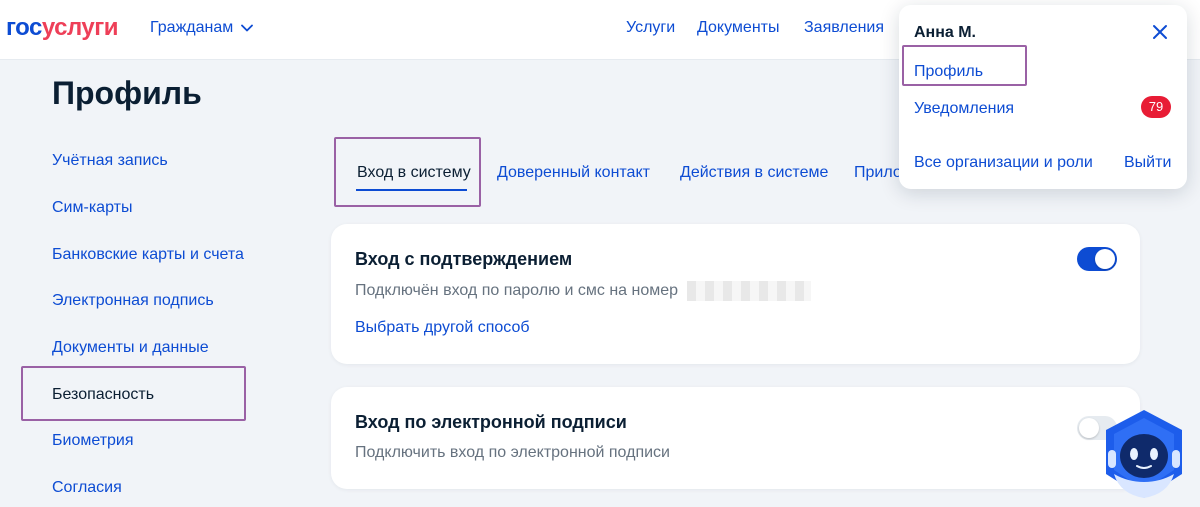 This screenshot has height=507, width=1200. I want to click on tab-login: Вход в систему, so click(414, 173).